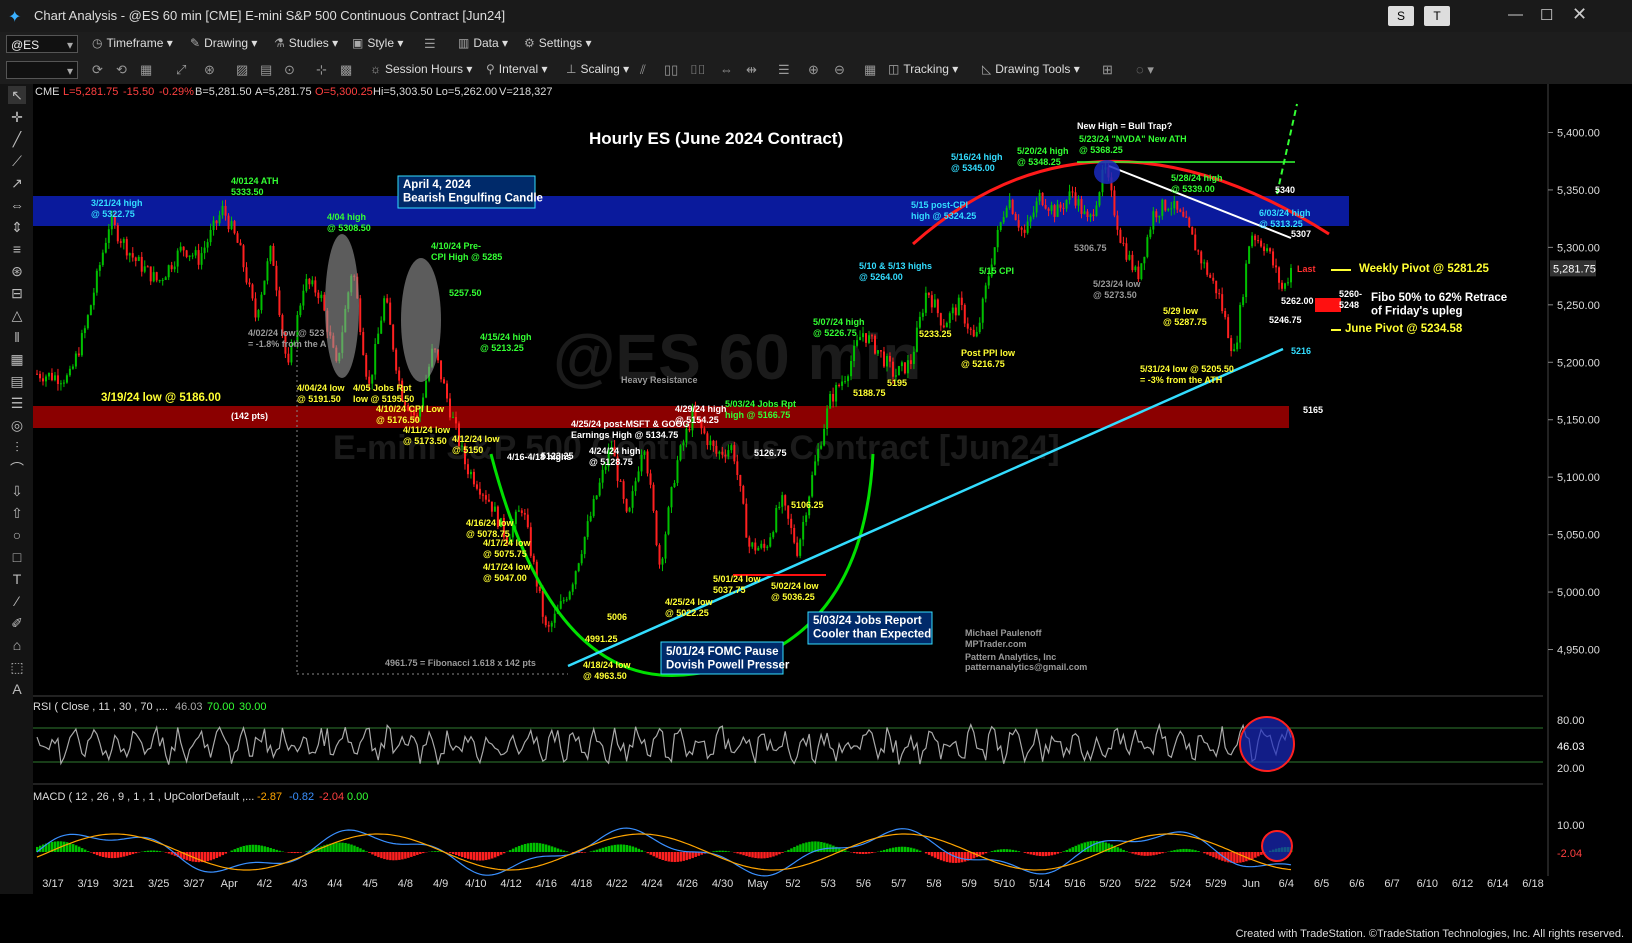  What do you see at coordinates (671, 70) in the screenshot?
I see `candles-icon: ▯▯` at bounding box center [671, 70].